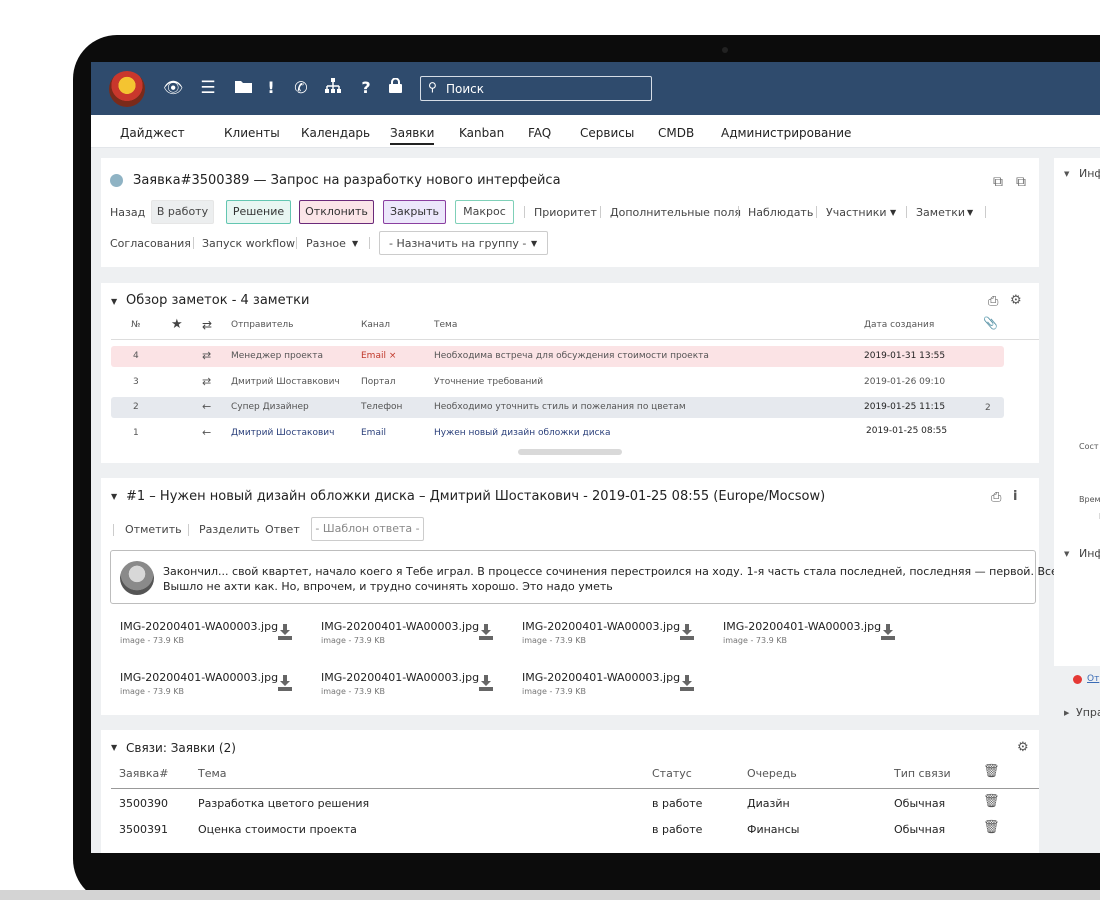  What do you see at coordinates (488, 382) in the screenshot?
I see `note-subject: Уточнение требований` at bounding box center [488, 382].